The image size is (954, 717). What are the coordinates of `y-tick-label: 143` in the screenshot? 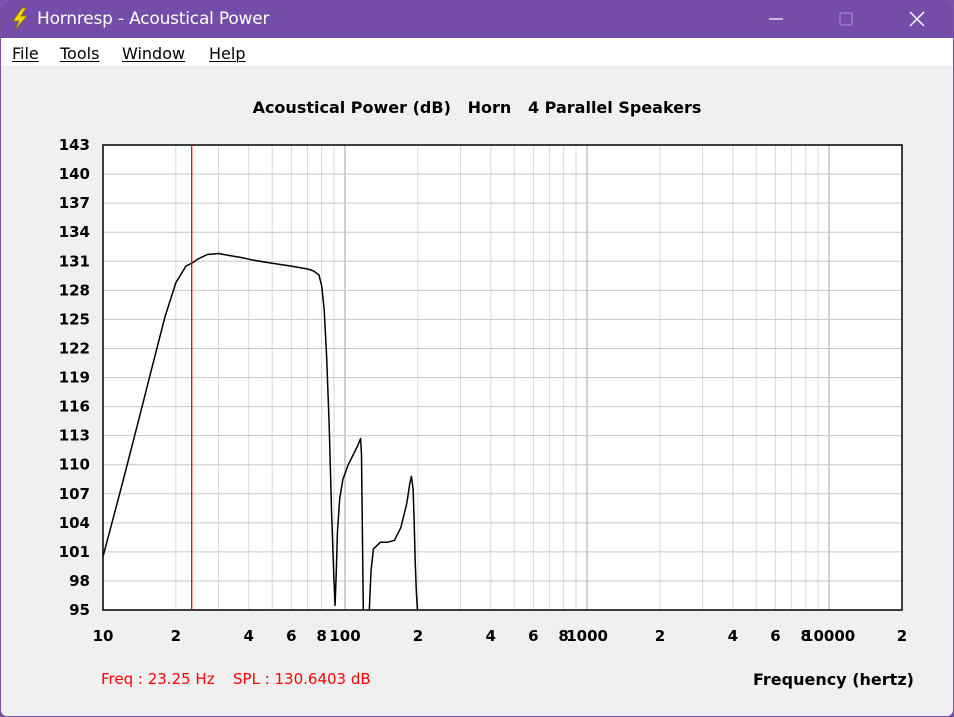 It's located at (74, 145).